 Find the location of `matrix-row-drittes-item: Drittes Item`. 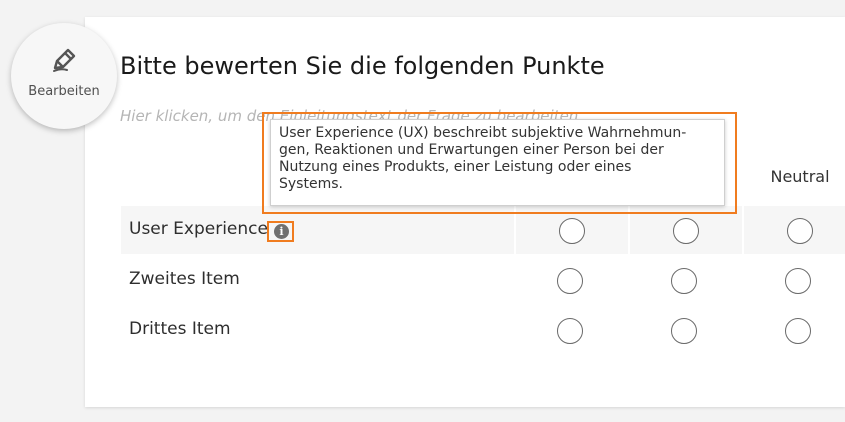

matrix-row-drittes-item: Drittes Item is located at coordinates (483, 330).